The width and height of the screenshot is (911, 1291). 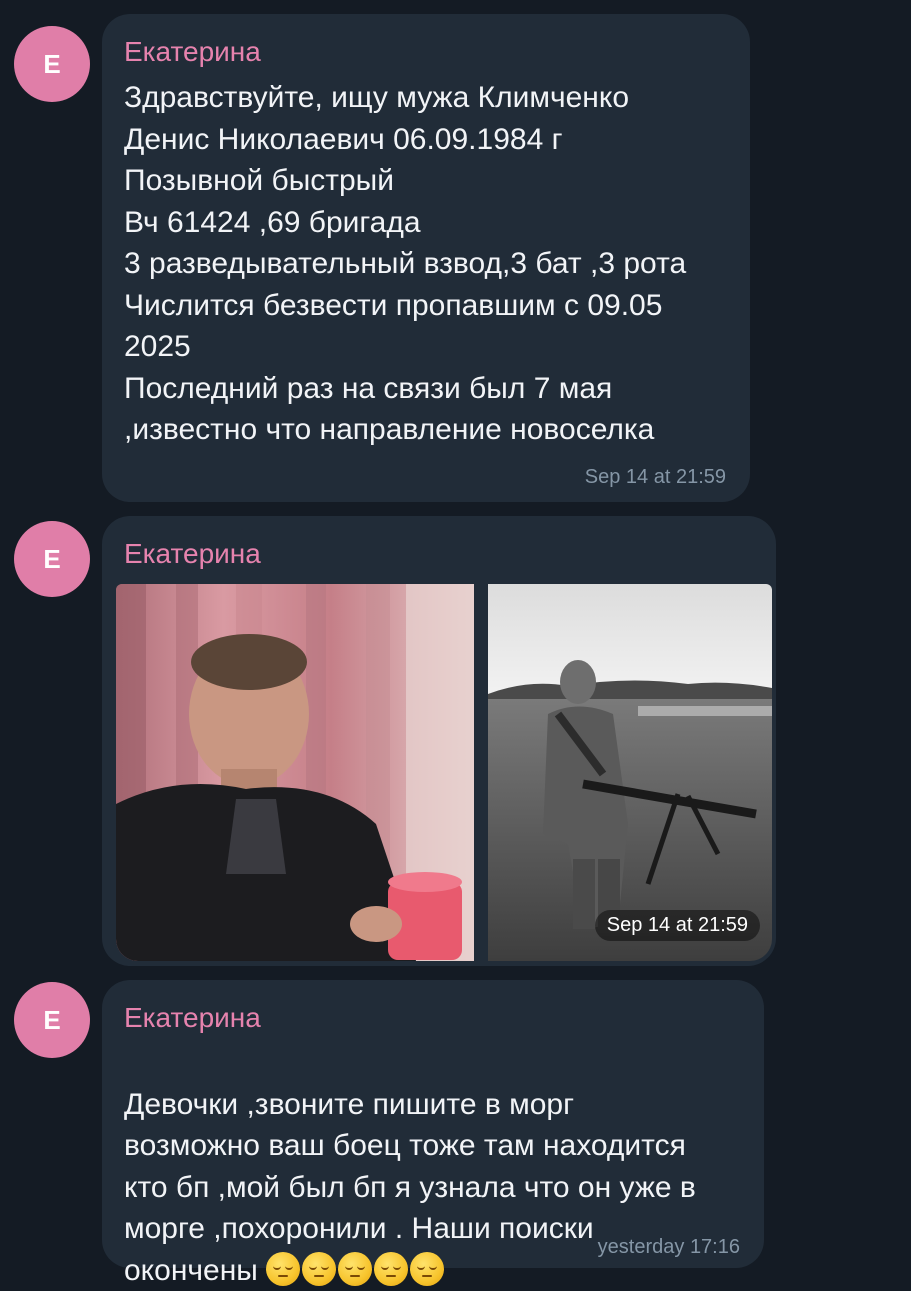 I want to click on emoji-row, so click(x=355, y=1269).